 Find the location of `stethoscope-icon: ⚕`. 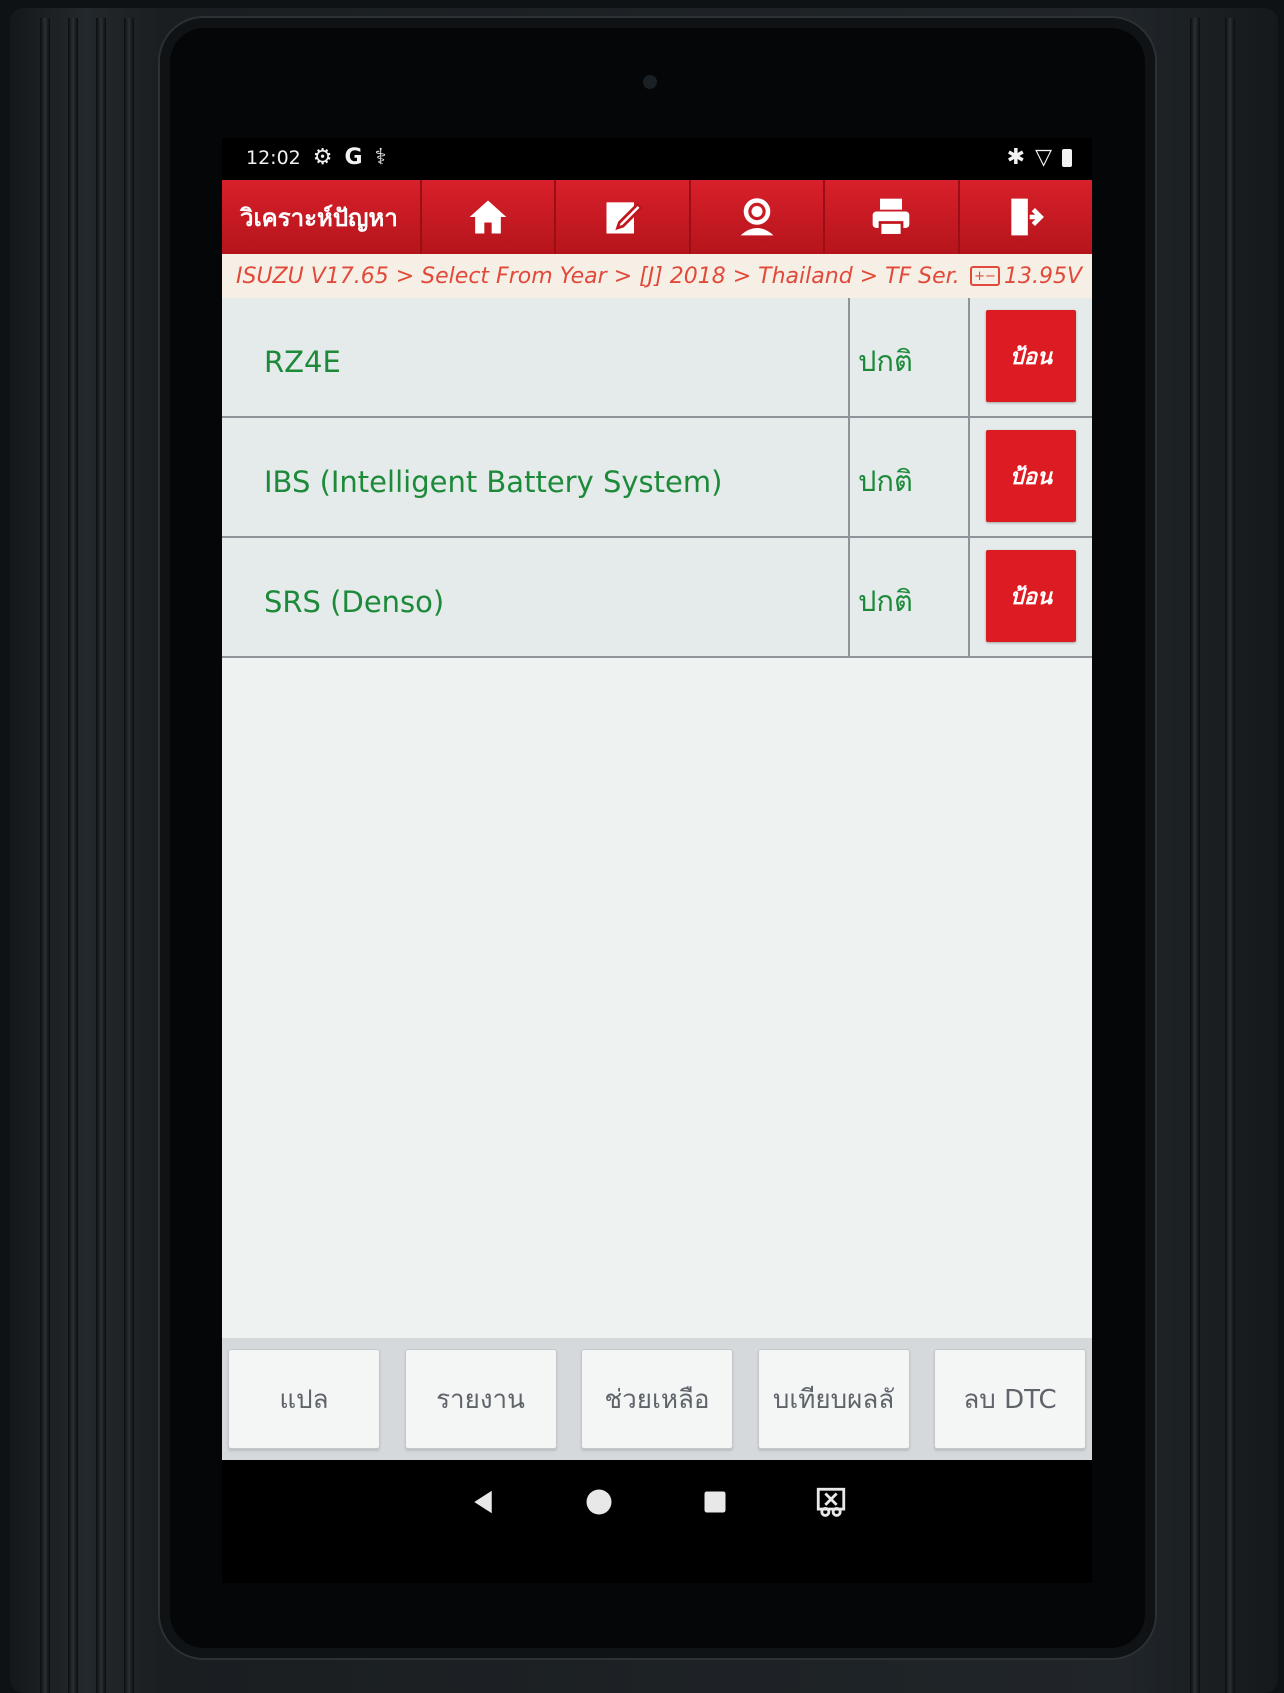

stethoscope-icon: ⚕ is located at coordinates (380, 157).